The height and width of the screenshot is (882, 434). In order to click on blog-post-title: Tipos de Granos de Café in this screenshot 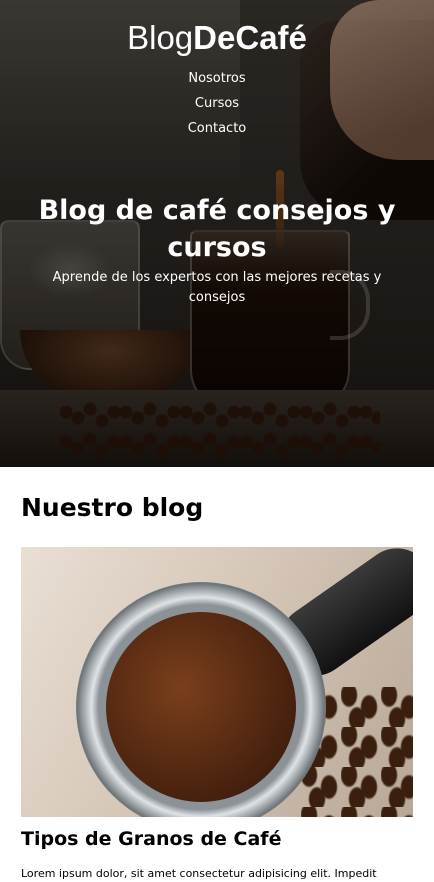, I will do `click(227, 839)`.